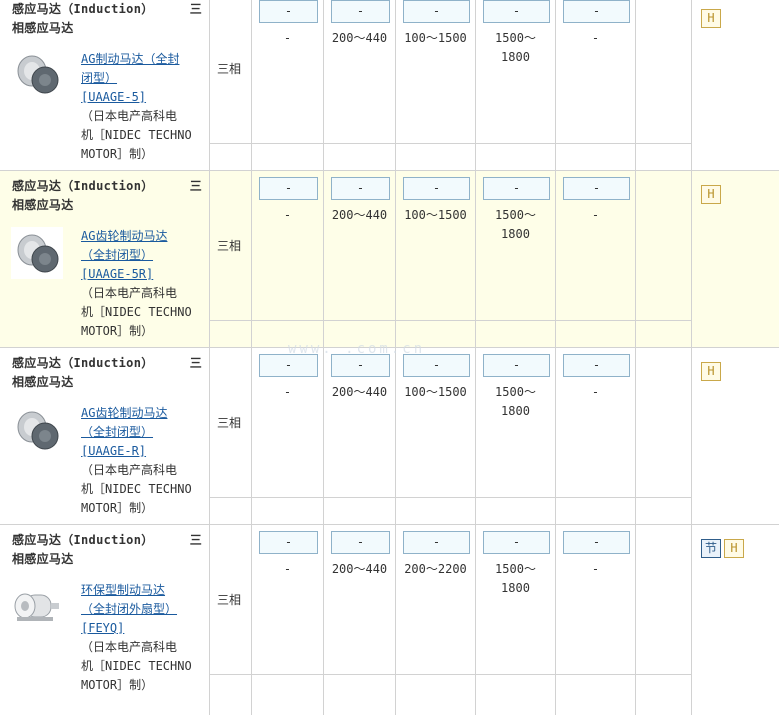  Describe the element at coordinates (142, 628) in the screenshot. I see `product-code: [FEYQ]` at that location.